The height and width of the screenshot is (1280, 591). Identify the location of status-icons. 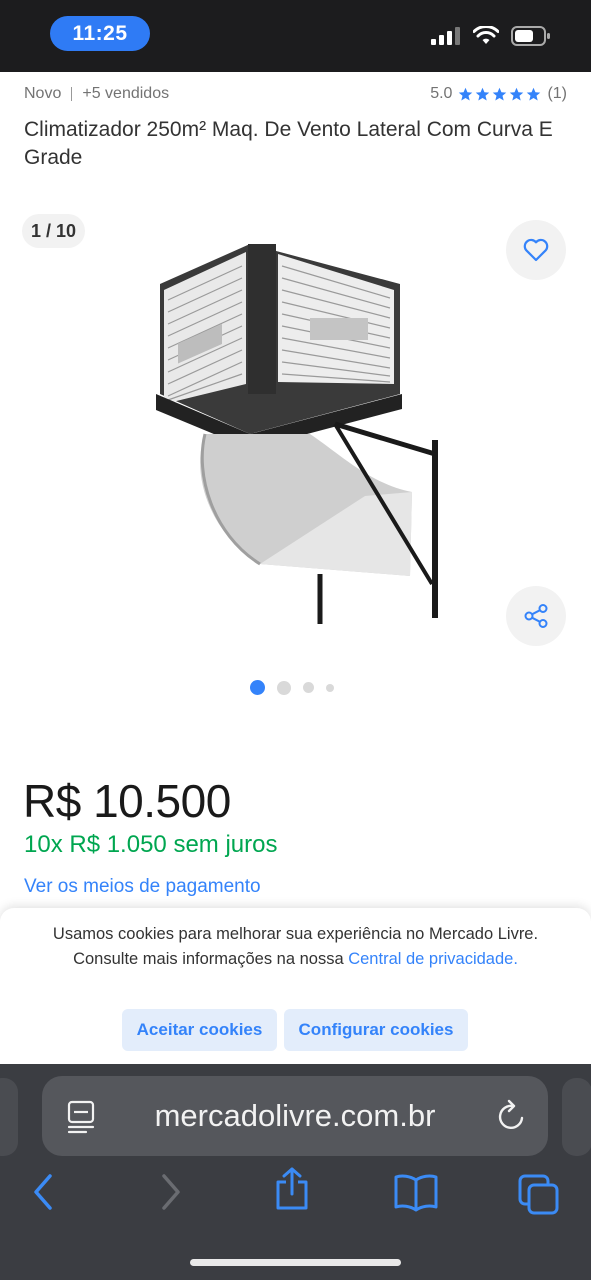
(491, 36).